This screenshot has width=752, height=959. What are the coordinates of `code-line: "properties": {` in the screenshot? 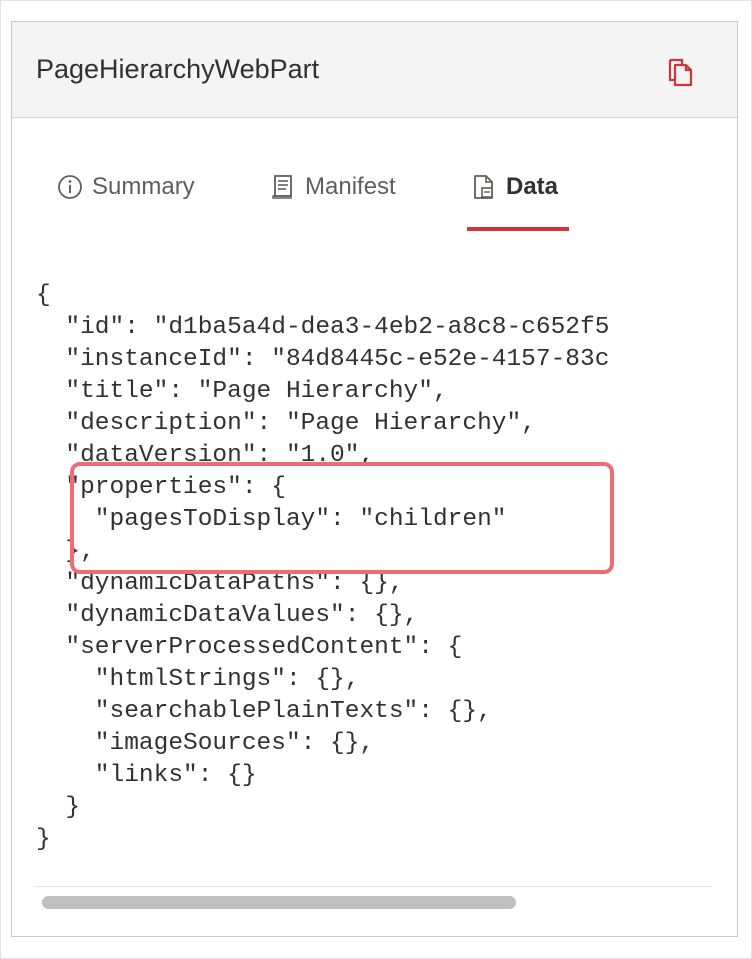 It's located at (161, 487).